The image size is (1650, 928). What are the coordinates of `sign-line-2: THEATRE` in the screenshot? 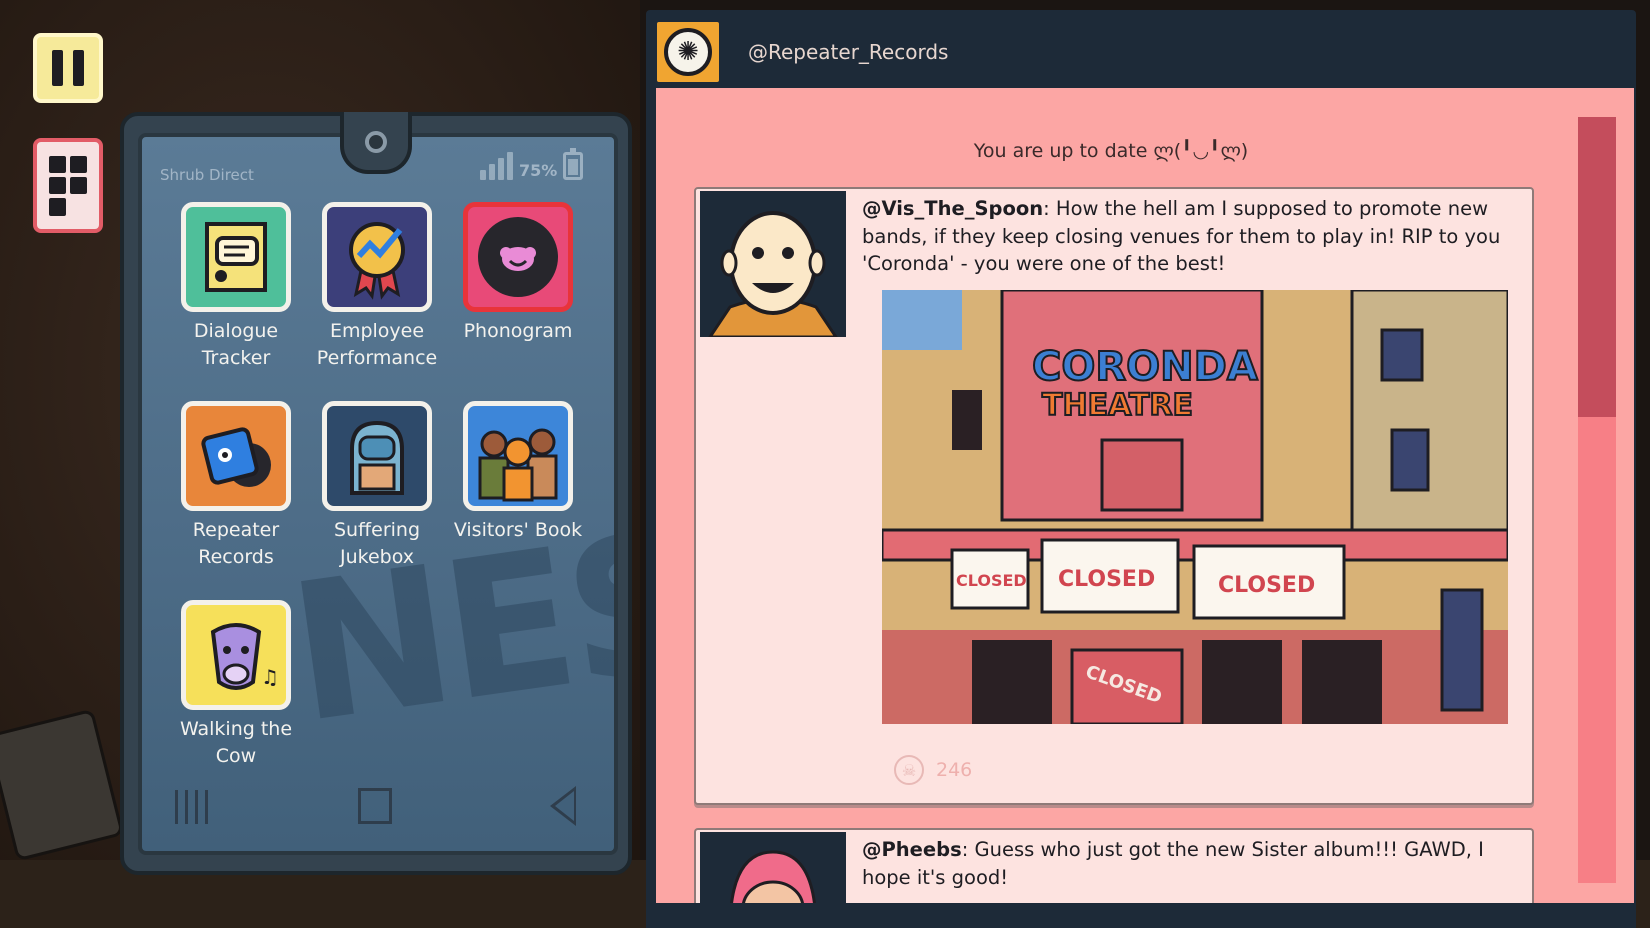 It's located at (1117, 405).